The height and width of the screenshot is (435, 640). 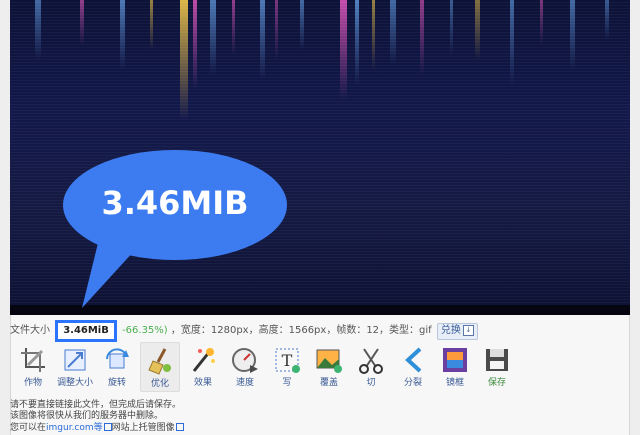 What do you see at coordinates (28, 428) in the screenshot?
I see `footer-line-3-prefix: 您可以在` at bounding box center [28, 428].